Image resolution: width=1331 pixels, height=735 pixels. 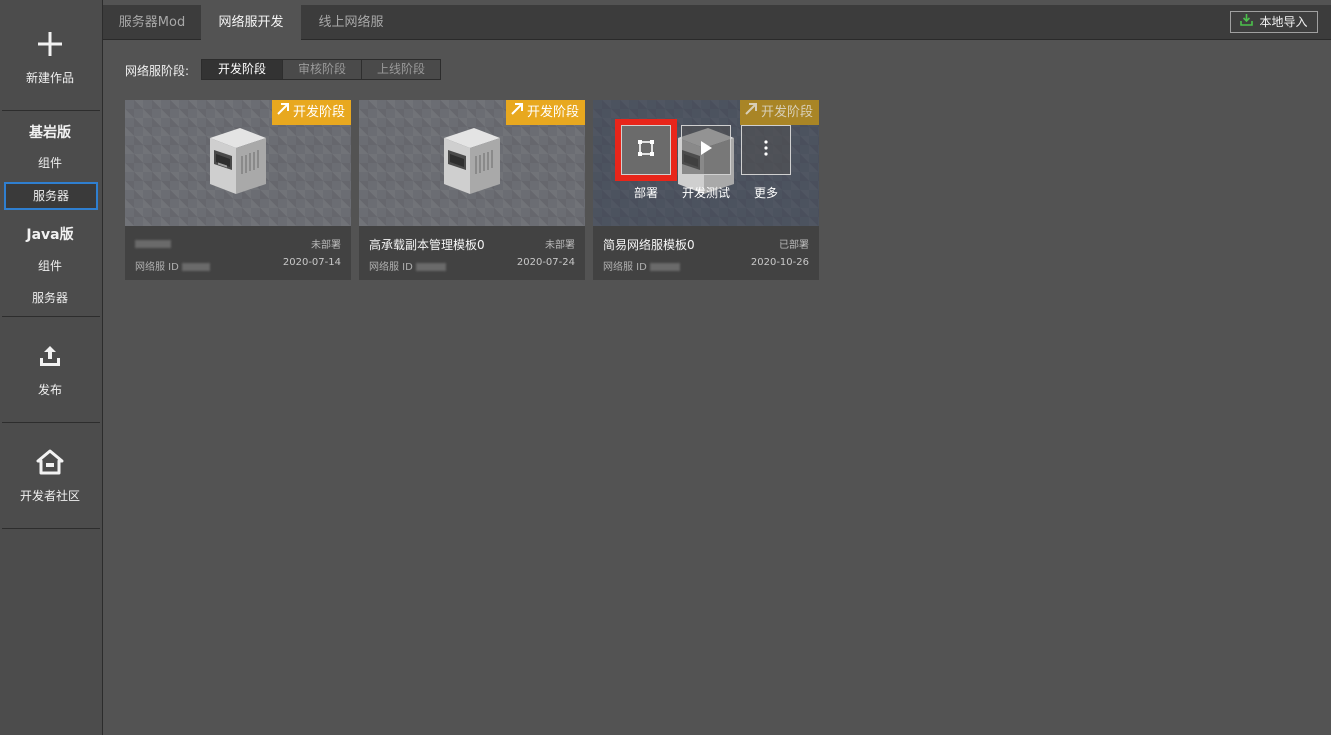 I want to click on deploy-icon, so click(x=646, y=150).